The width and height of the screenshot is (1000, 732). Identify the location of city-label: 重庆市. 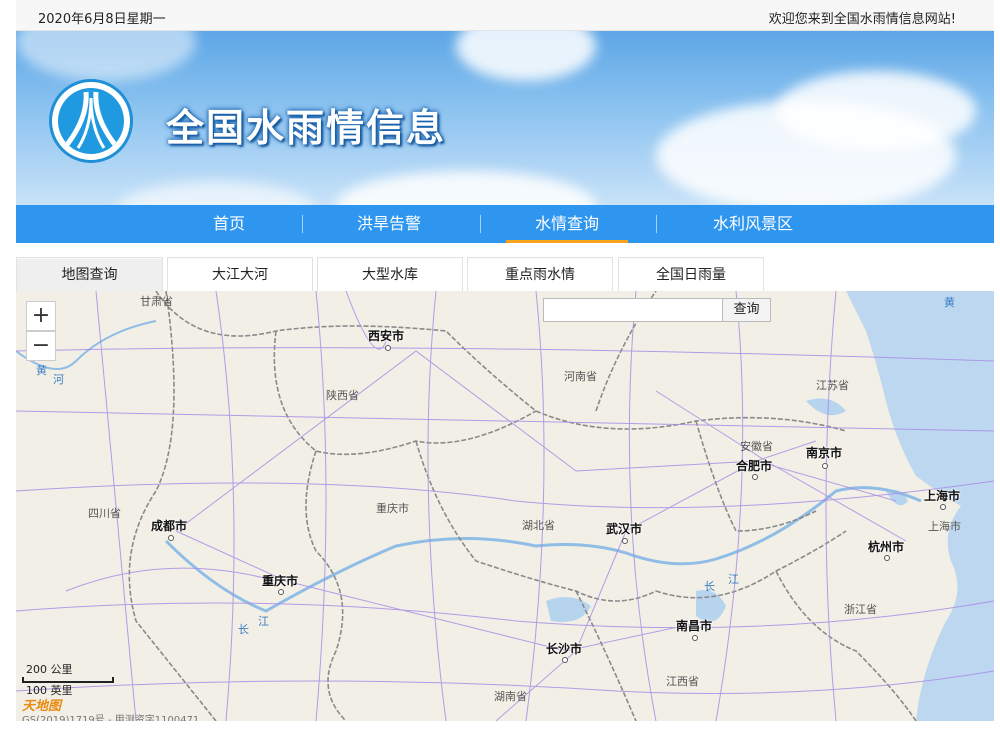
(280, 580).